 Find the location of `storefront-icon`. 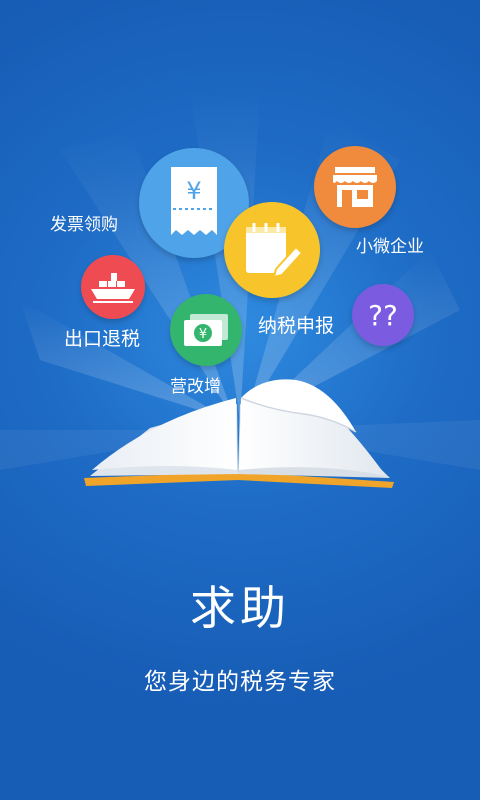

storefront-icon is located at coordinates (355, 187).